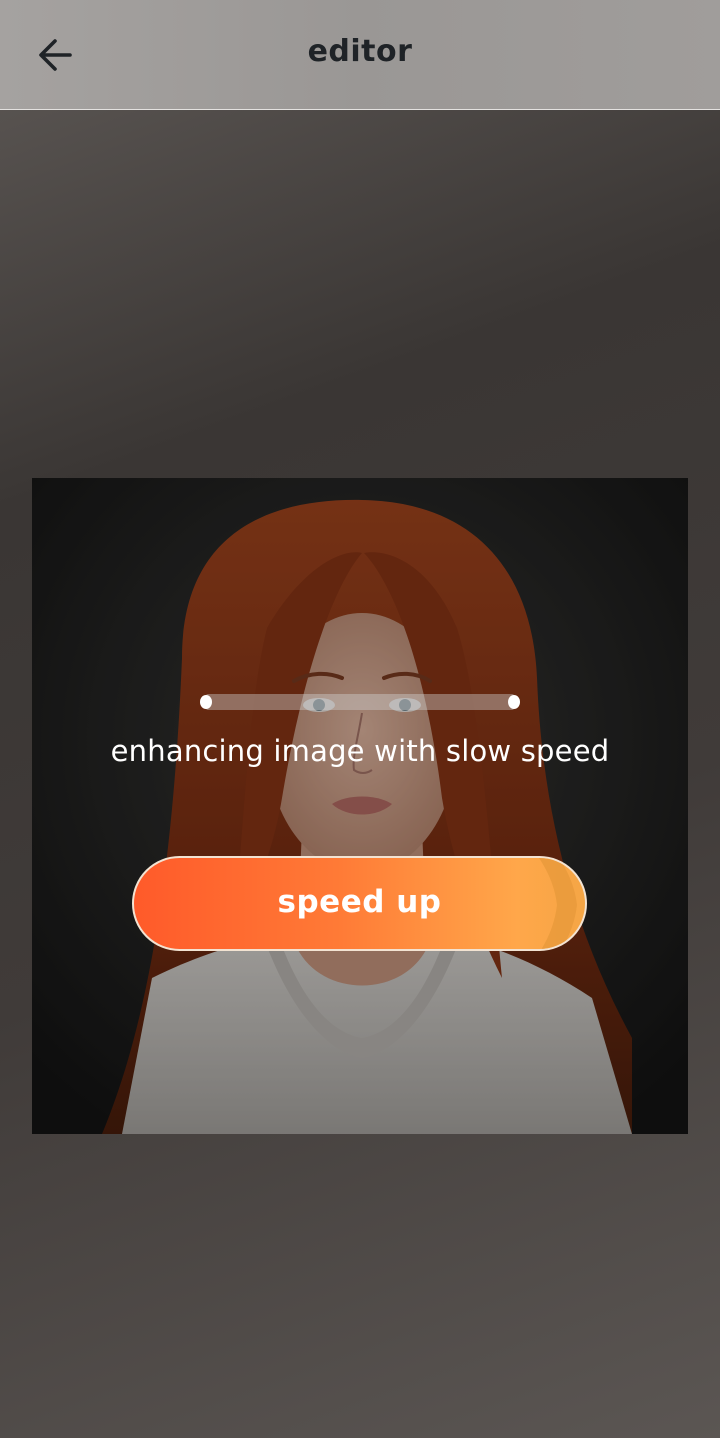  What do you see at coordinates (360, 751) in the screenshot?
I see `status-text: enhancing image with slow speed` at bounding box center [360, 751].